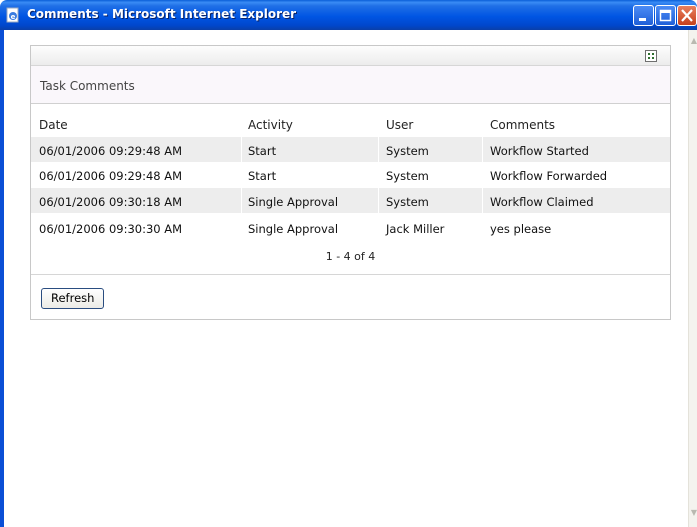  What do you see at coordinates (549, 176) in the screenshot?
I see `cell-comments: Workflow Forwarded` at bounding box center [549, 176].